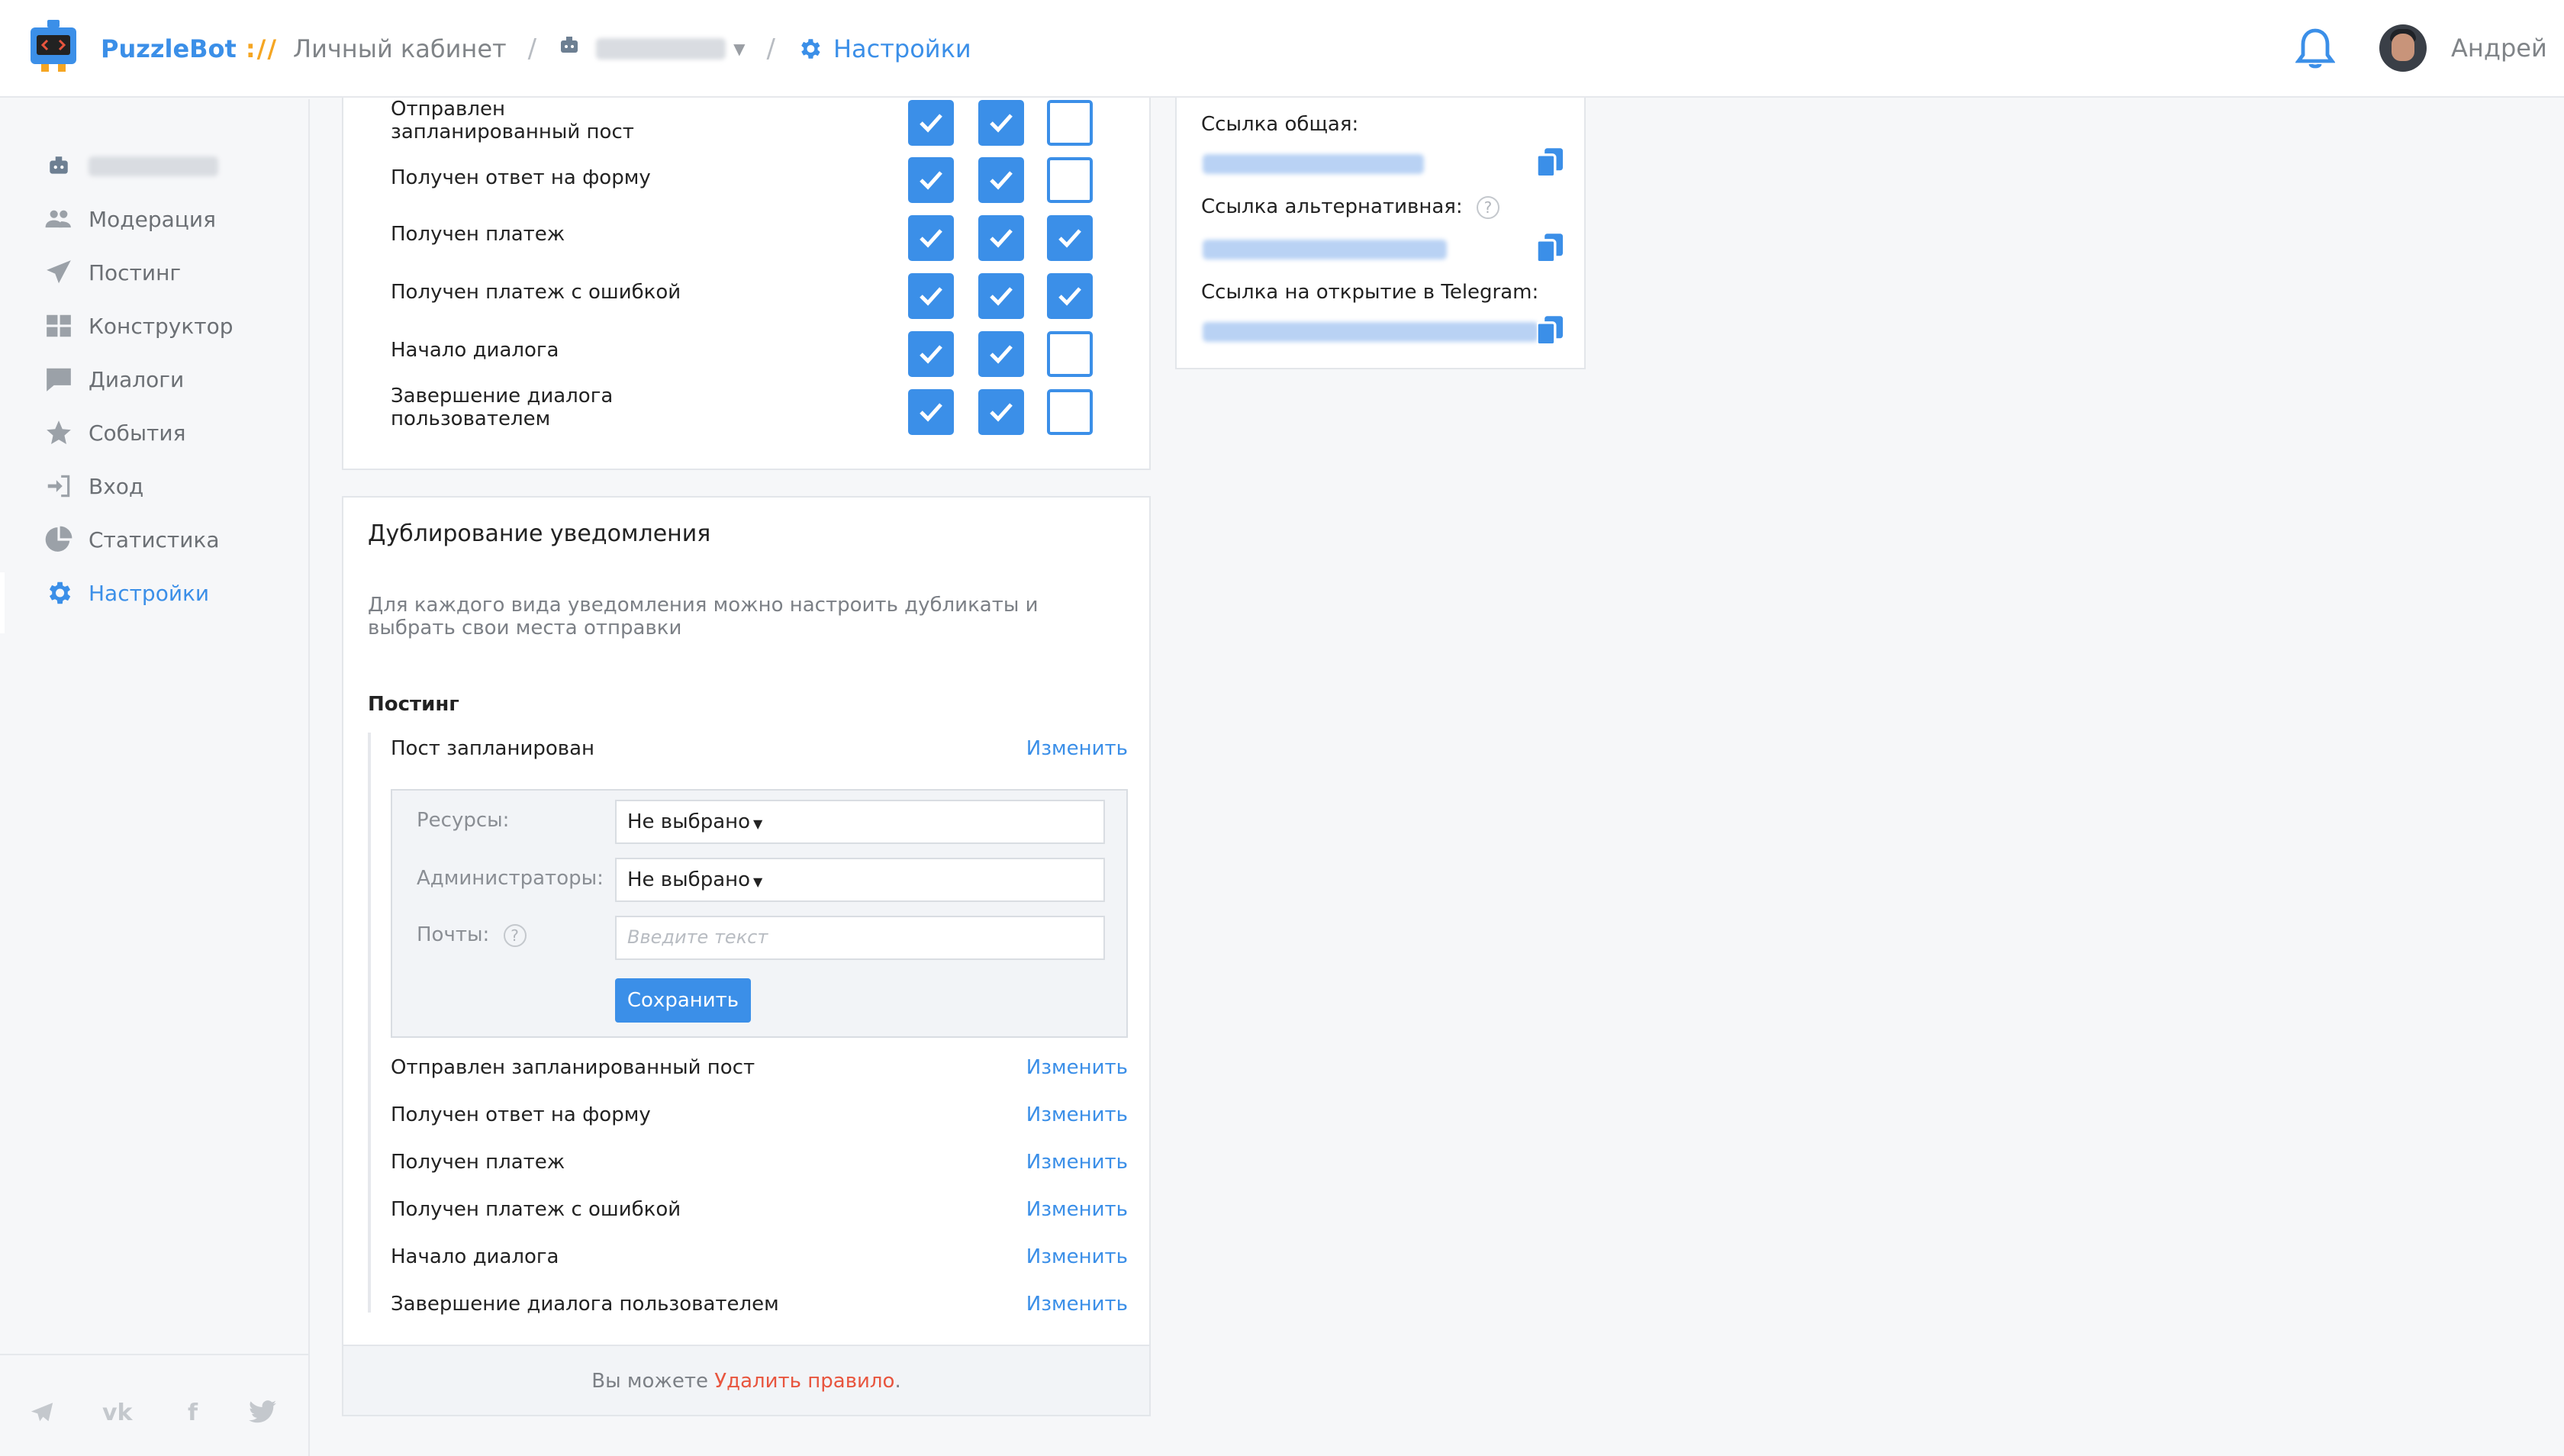  I want to click on sidebar-item-label: Конструктор, so click(161, 326).